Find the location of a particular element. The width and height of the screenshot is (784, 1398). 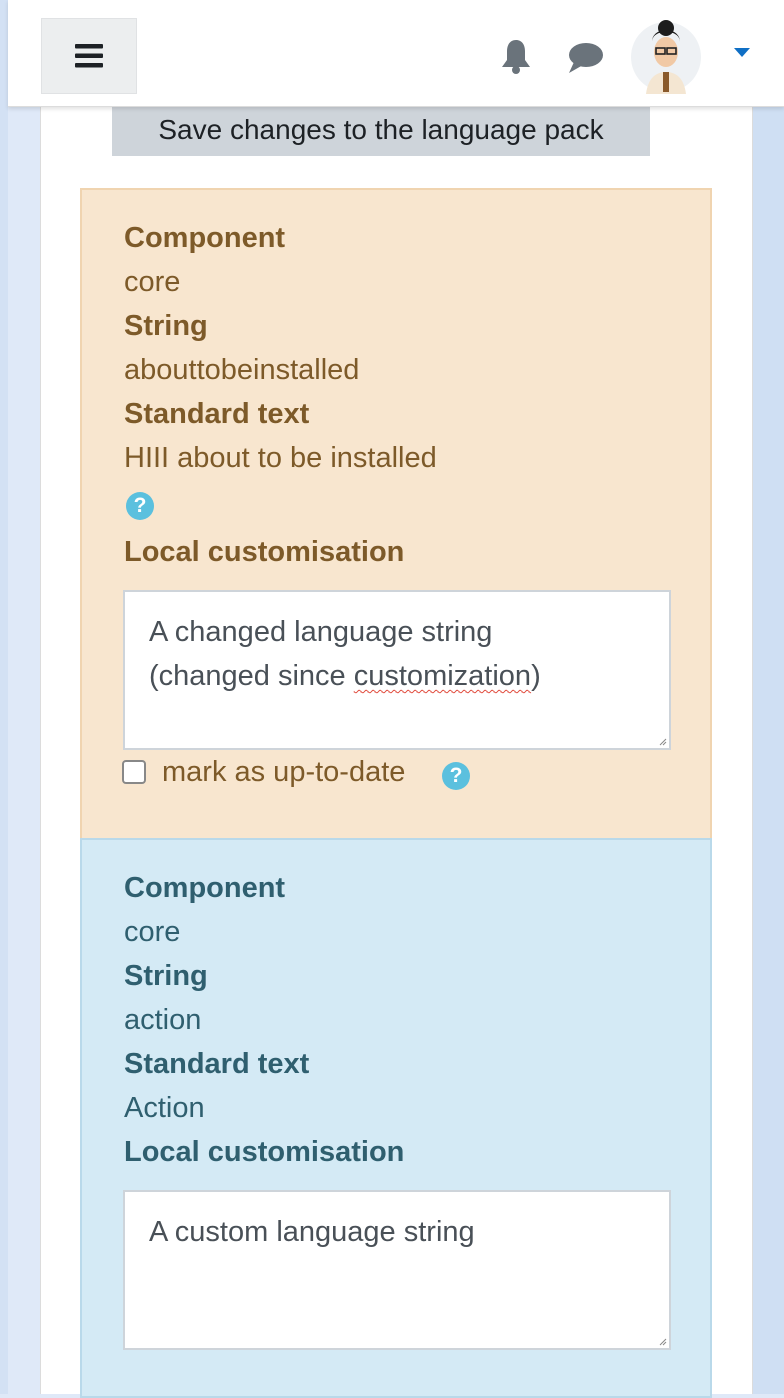

string-id-value: abouttobeinstalled is located at coordinates (242, 370).